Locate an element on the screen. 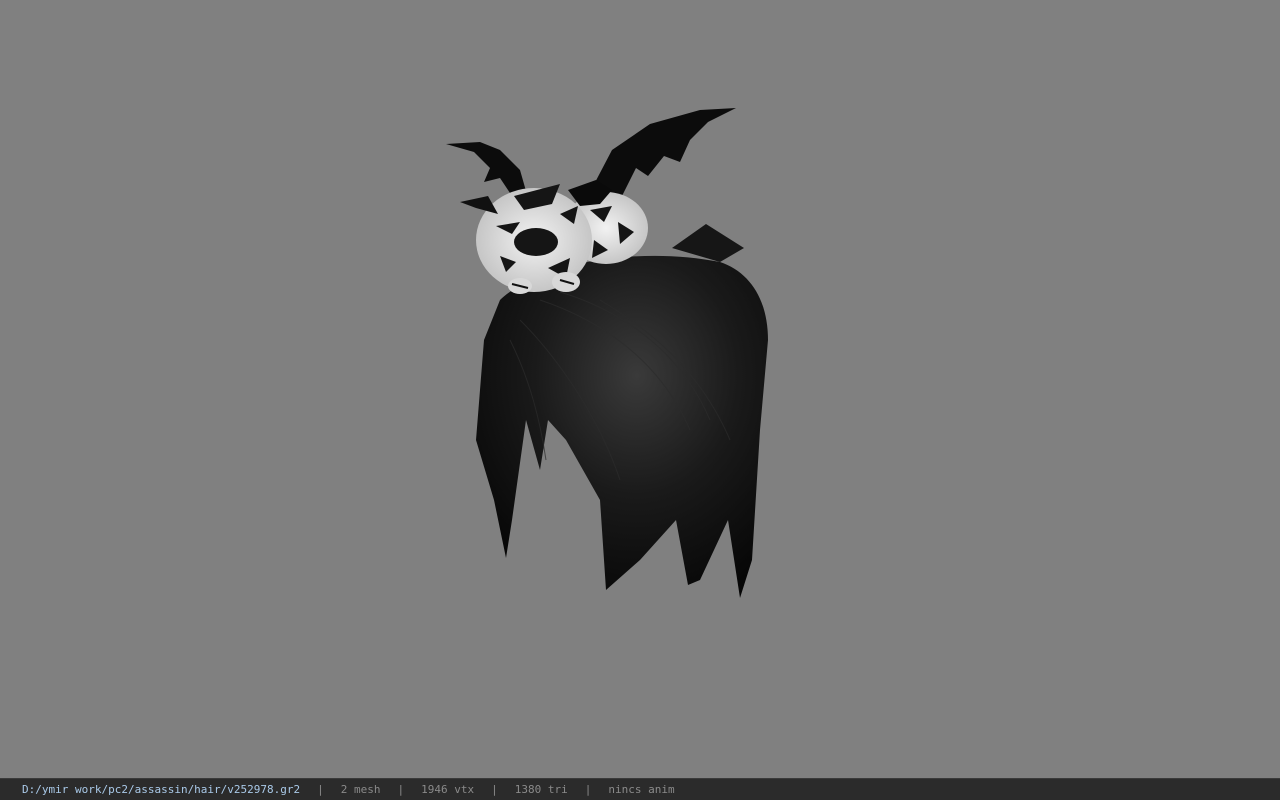 The height and width of the screenshot is (800, 1280). hair-back-spike is located at coordinates (708, 243).